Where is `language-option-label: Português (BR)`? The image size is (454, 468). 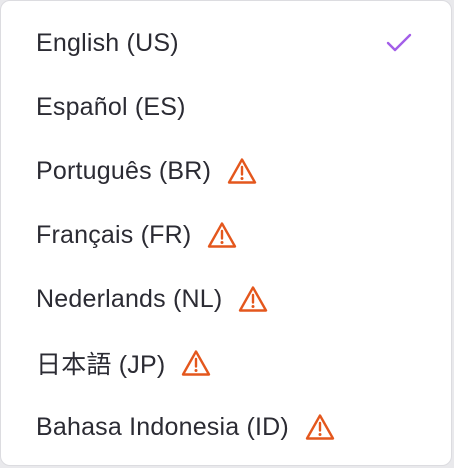
language-option-label: Português (BR) is located at coordinates (124, 170).